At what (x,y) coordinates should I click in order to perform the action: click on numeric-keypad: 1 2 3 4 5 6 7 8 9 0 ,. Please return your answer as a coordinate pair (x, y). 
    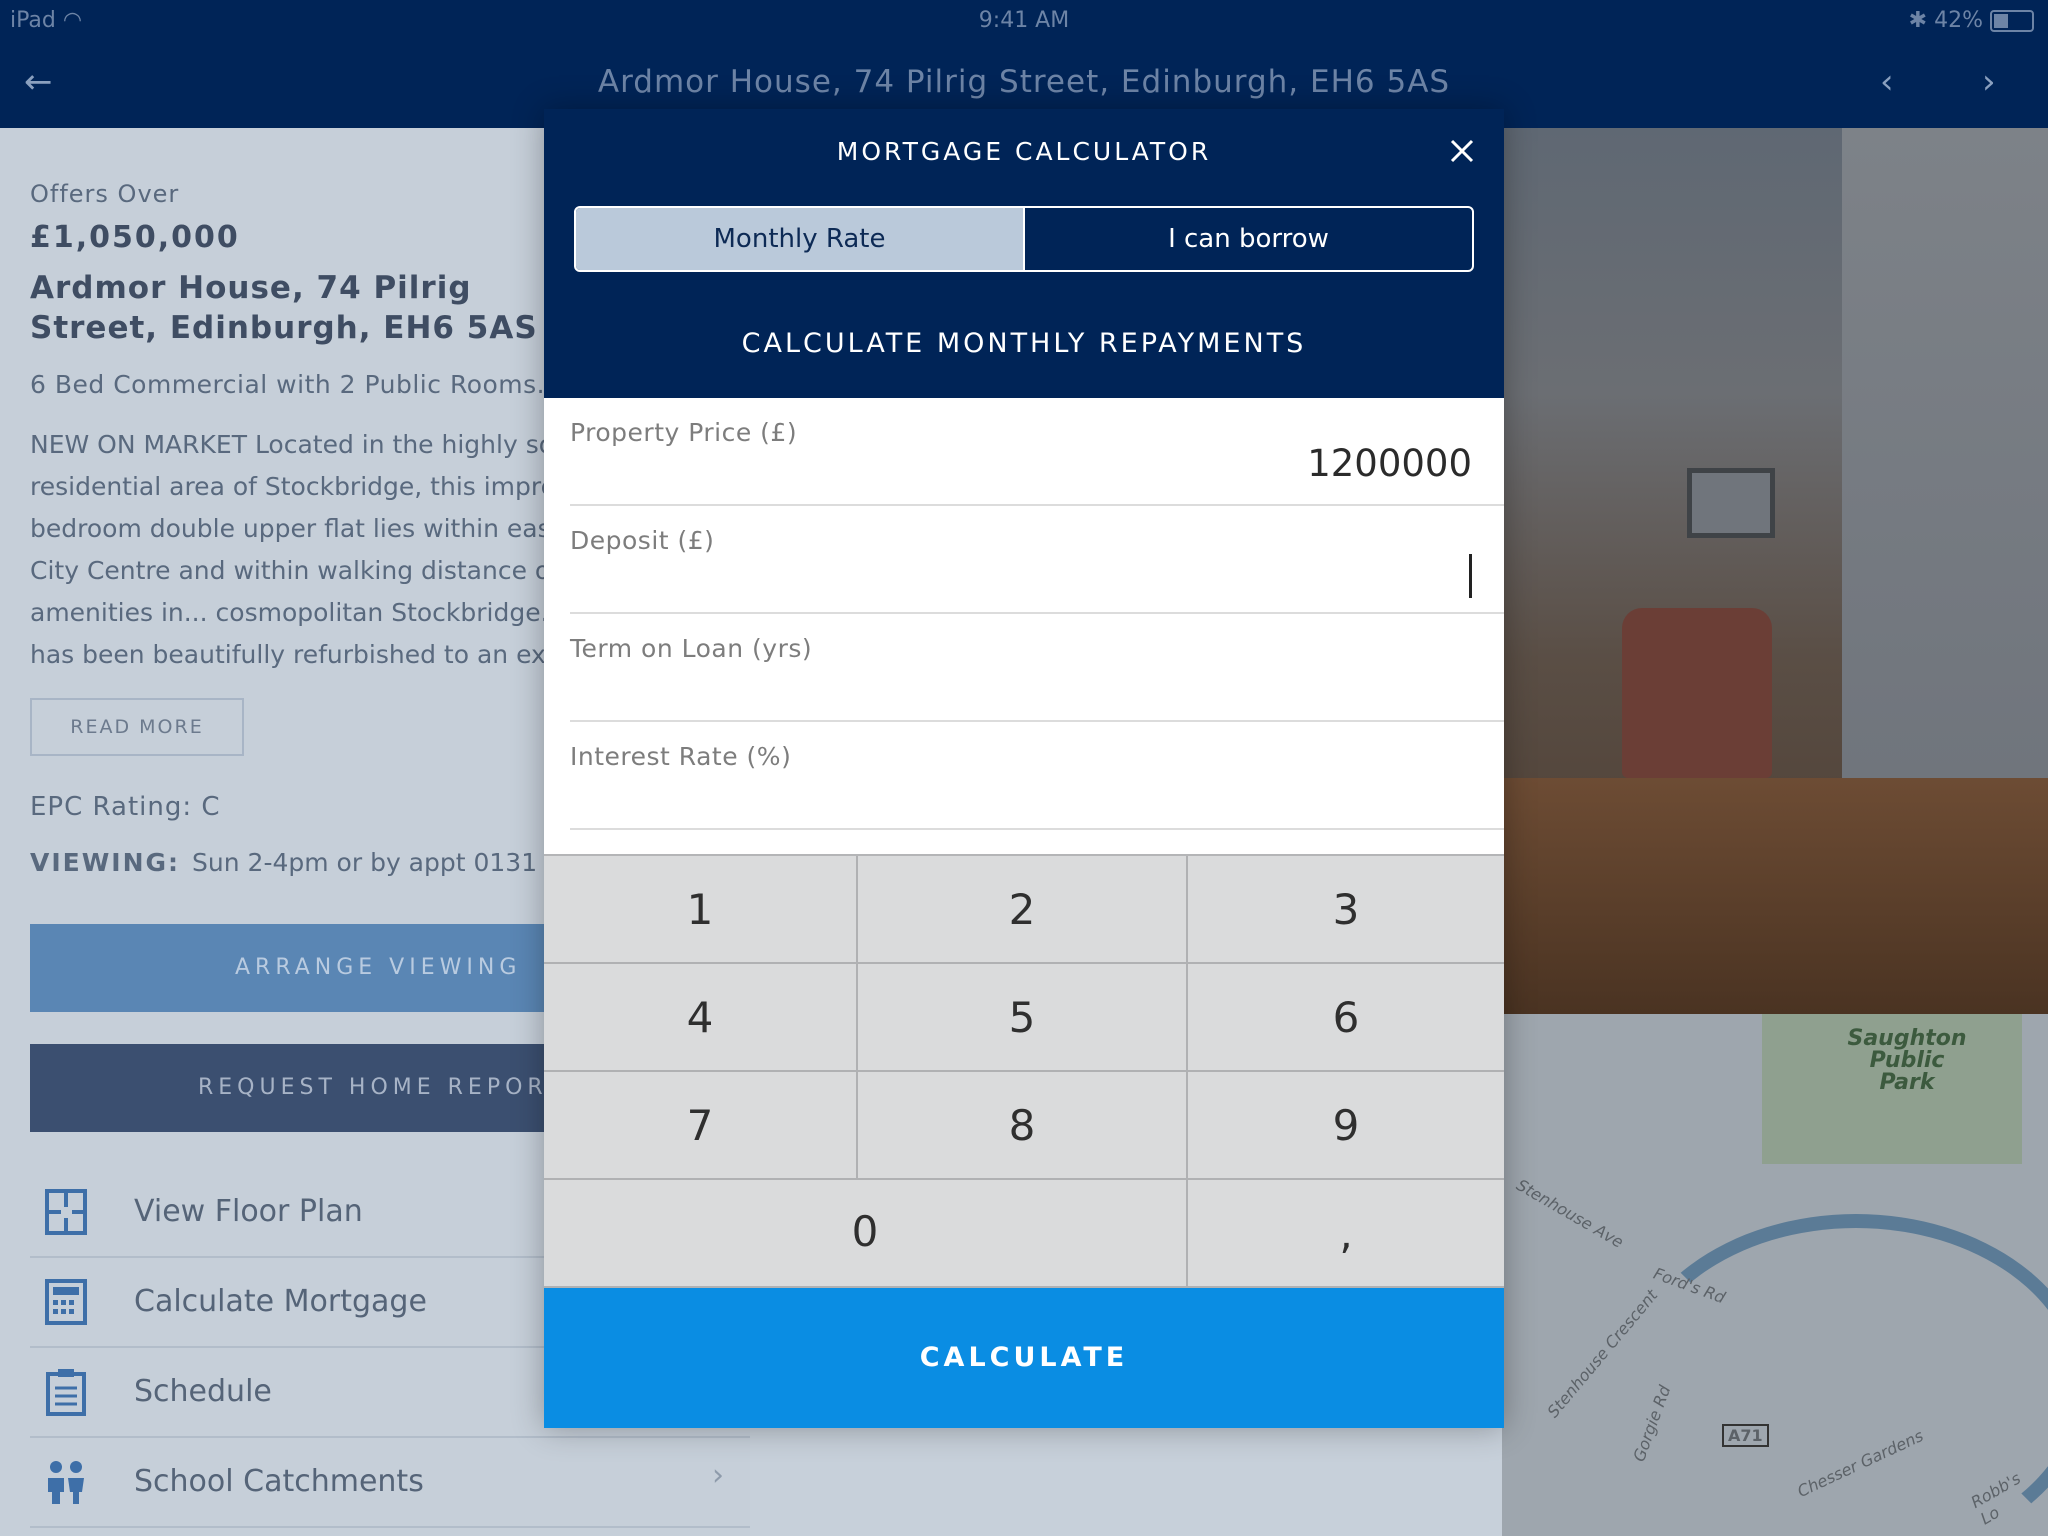
    Looking at the image, I should click on (1024, 1075).